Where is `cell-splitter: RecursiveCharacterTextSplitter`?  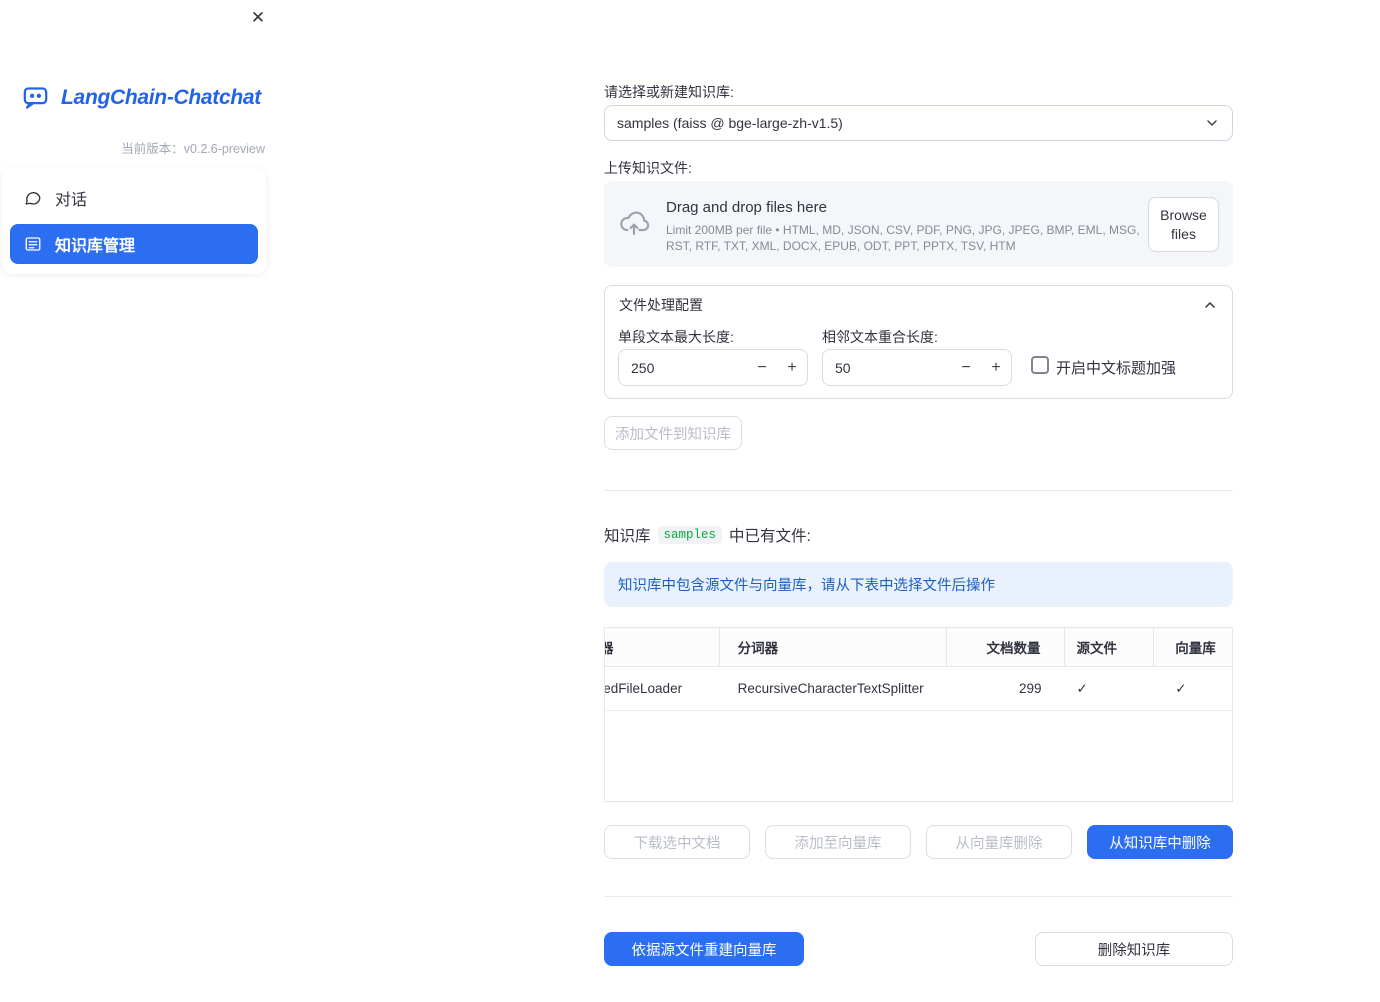 cell-splitter: RecursiveCharacterTextSplitter is located at coordinates (830, 688).